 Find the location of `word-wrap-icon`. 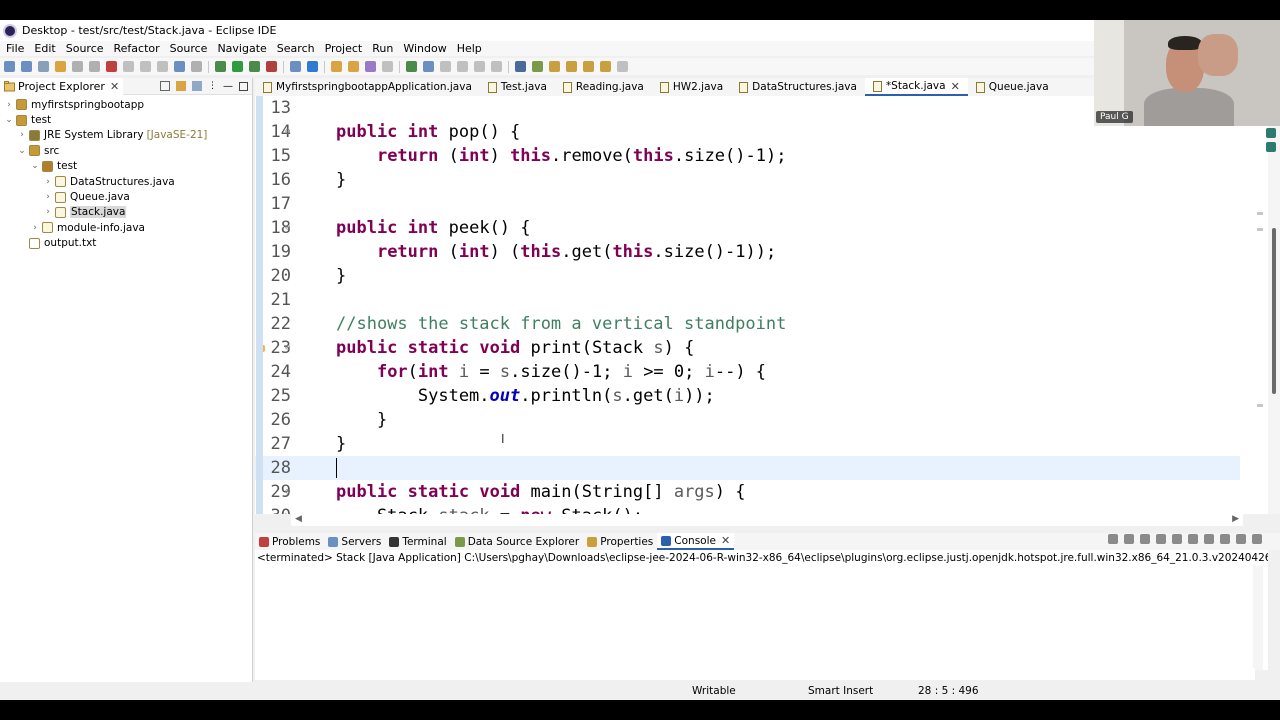

word-wrap-icon is located at coordinates (1177, 539).